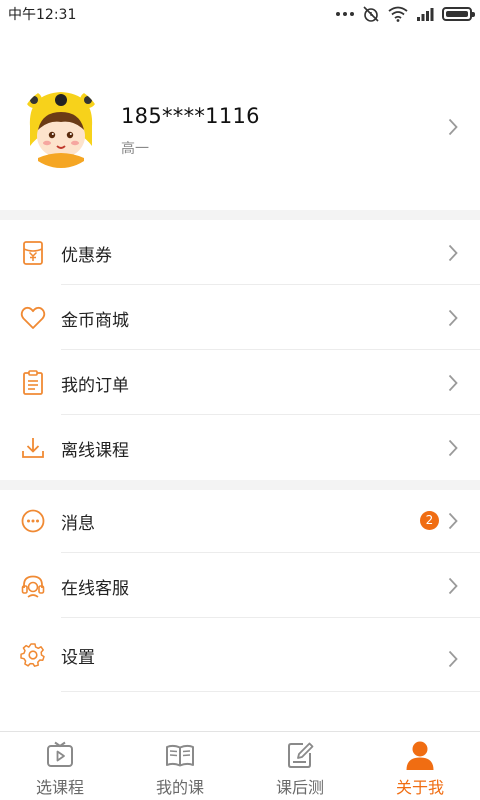 The width and height of the screenshot is (480, 800). I want to click on tab-about-me: 关于我, so click(420, 766).